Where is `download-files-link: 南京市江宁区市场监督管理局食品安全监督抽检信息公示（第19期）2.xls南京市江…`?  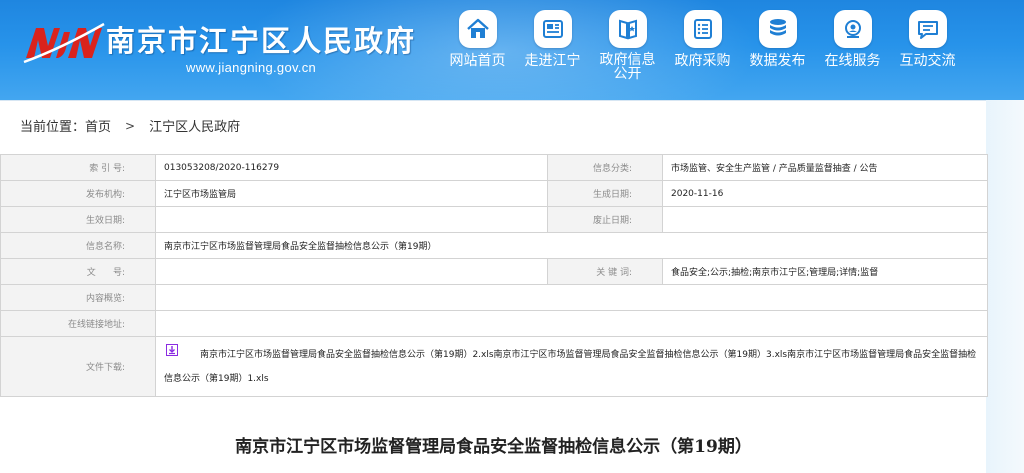 download-files-link: 南京市江宁区市场监督管理局食品安全监督抽检信息公示（第19期）2.xls南京市江… is located at coordinates (571, 367).